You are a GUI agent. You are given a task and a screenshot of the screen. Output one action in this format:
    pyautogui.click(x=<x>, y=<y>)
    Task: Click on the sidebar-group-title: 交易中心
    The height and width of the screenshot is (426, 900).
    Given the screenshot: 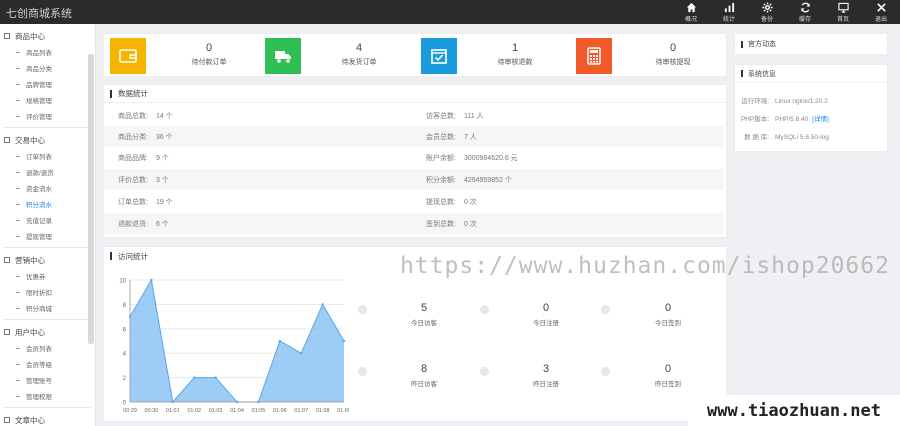 What is the action you would take?
    pyautogui.click(x=47, y=140)
    